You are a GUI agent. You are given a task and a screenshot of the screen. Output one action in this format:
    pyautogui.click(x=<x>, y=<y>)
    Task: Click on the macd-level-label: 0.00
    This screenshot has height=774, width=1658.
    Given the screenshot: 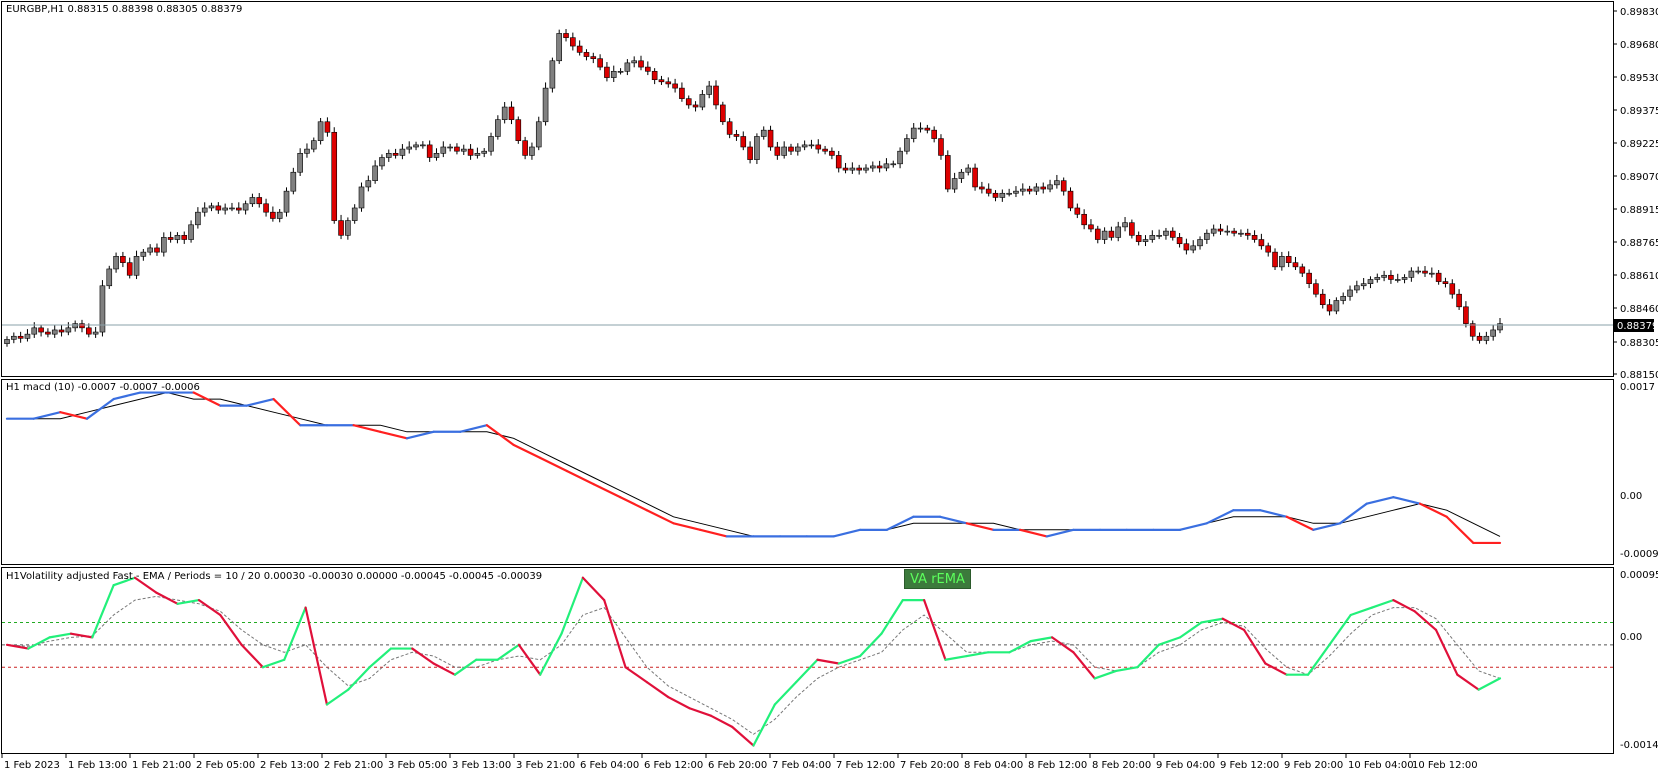 What is the action you would take?
    pyautogui.click(x=1631, y=496)
    